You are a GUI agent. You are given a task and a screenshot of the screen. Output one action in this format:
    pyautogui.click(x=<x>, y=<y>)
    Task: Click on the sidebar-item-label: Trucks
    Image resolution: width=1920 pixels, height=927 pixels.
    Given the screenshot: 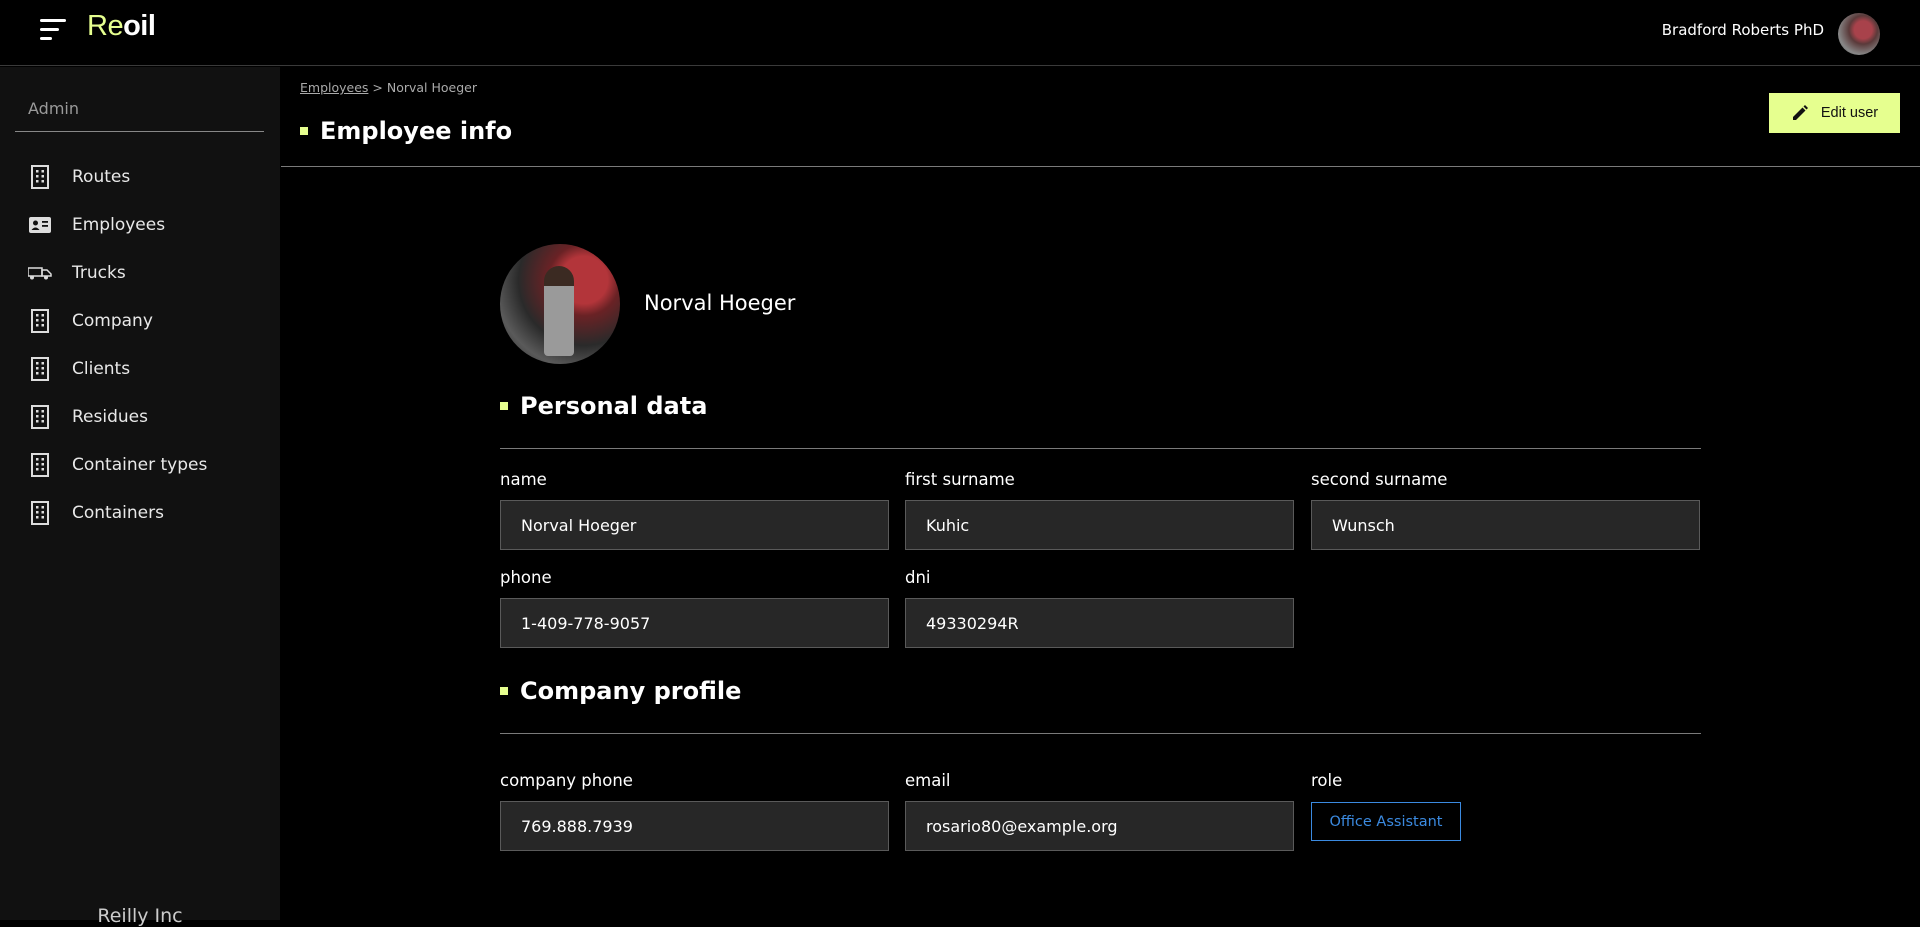 What is the action you would take?
    pyautogui.click(x=99, y=273)
    